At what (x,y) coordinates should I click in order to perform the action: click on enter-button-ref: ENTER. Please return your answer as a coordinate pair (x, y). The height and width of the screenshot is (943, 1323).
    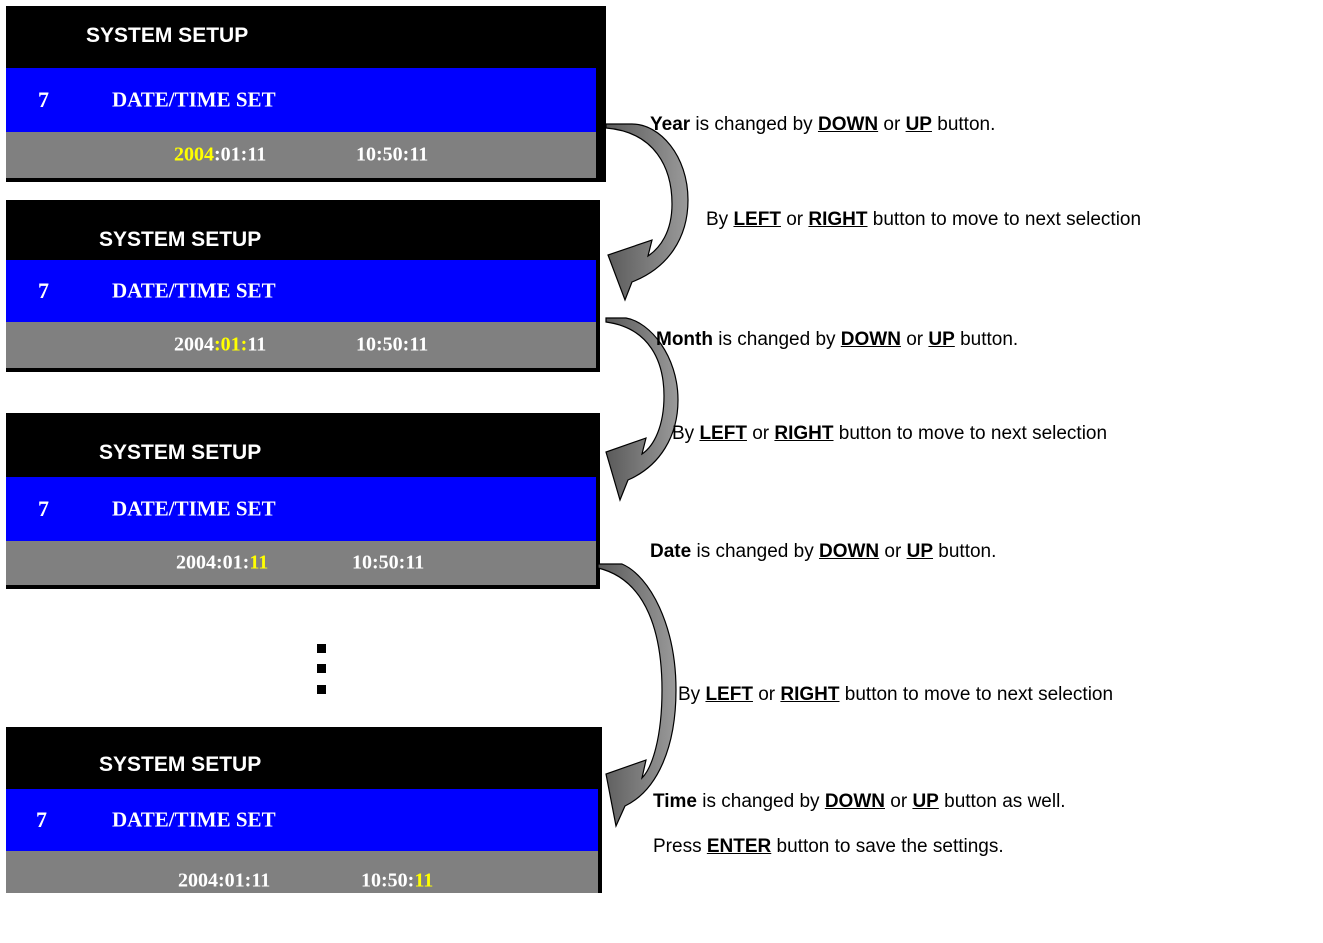
    Looking at the image, I should click on (739, 846).